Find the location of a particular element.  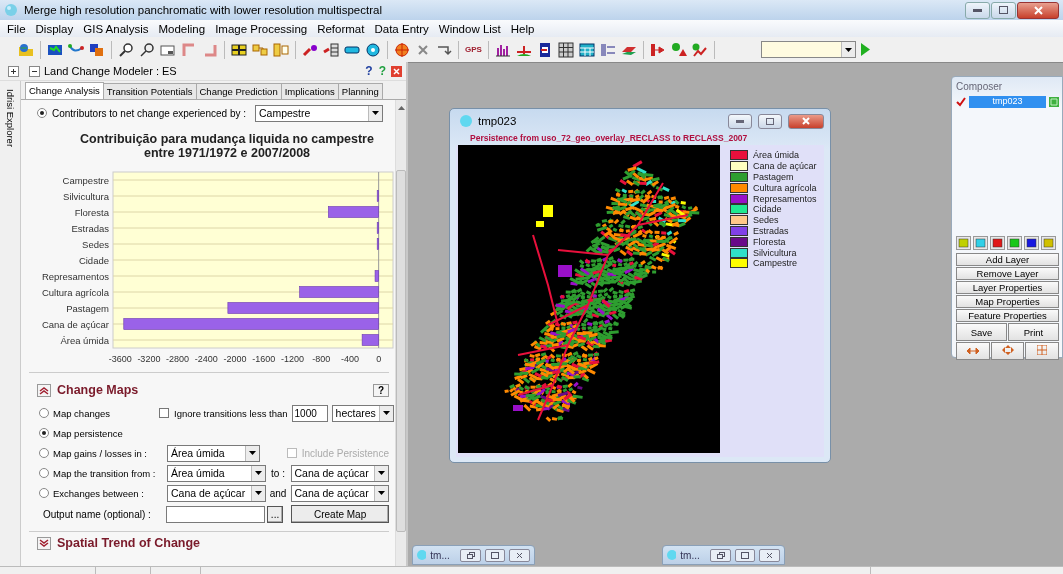

menu-item: Image Processing is located at coordinates (261, 28).